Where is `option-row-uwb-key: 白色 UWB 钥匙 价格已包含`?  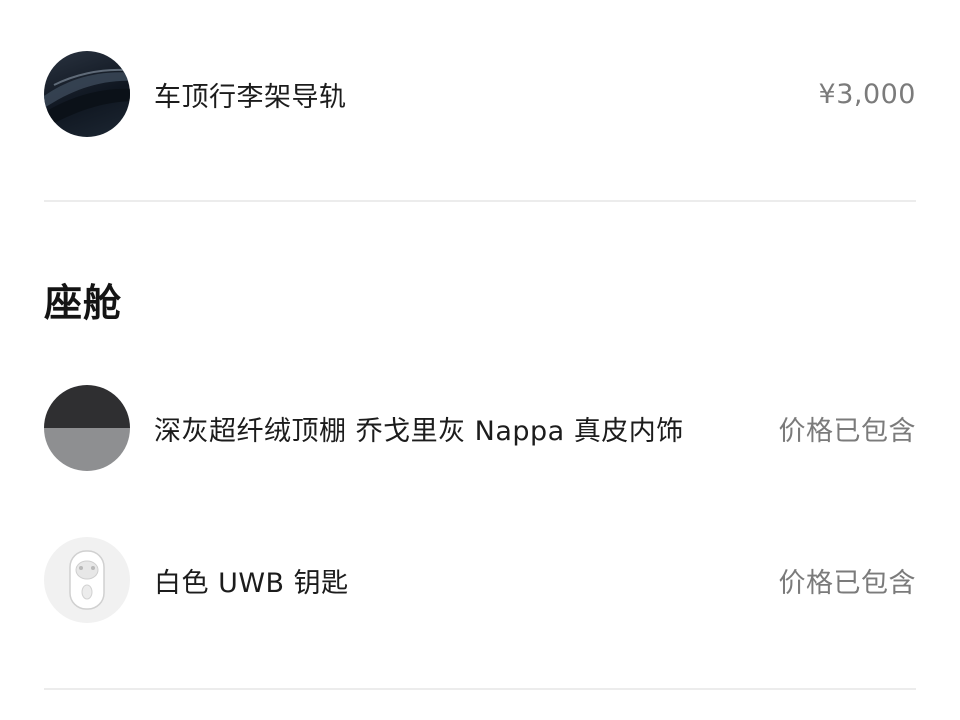
option-row-uwb-key: 白色 UWB 钥匙 价格已包含 is located at coordinates (480, 580).